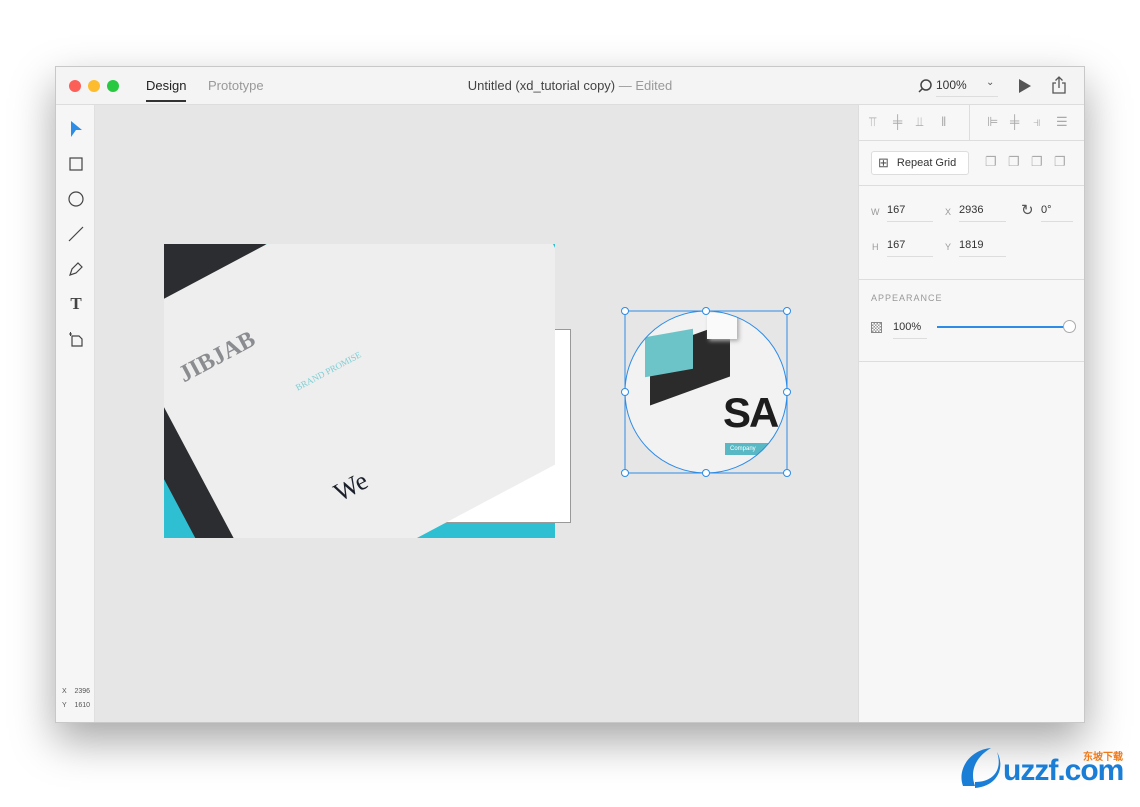  Describe the element at coordinates (706, 392) in the screenshot. I see `selection-box` at that location.